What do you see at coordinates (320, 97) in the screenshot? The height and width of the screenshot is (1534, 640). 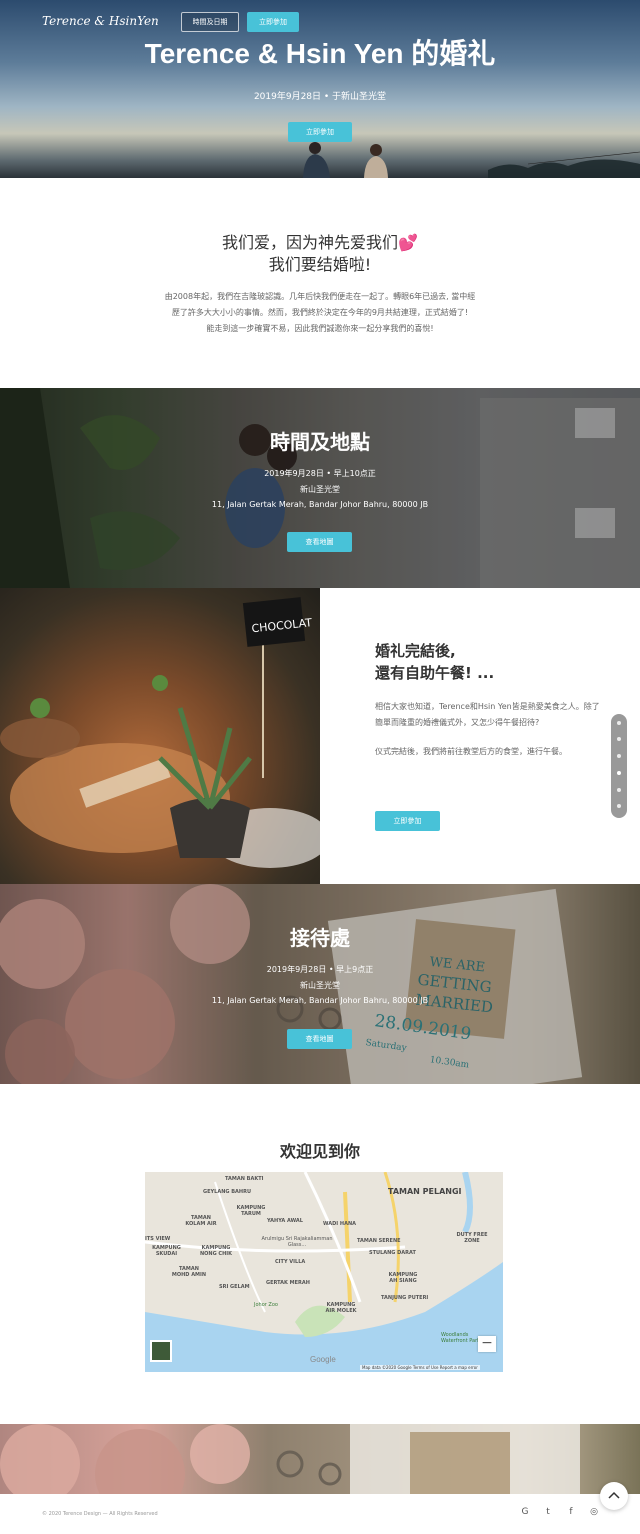 I see `hero-subtitle: 2019年9月28日 • 于新山圣光堂` at bounding box center [320, 97].